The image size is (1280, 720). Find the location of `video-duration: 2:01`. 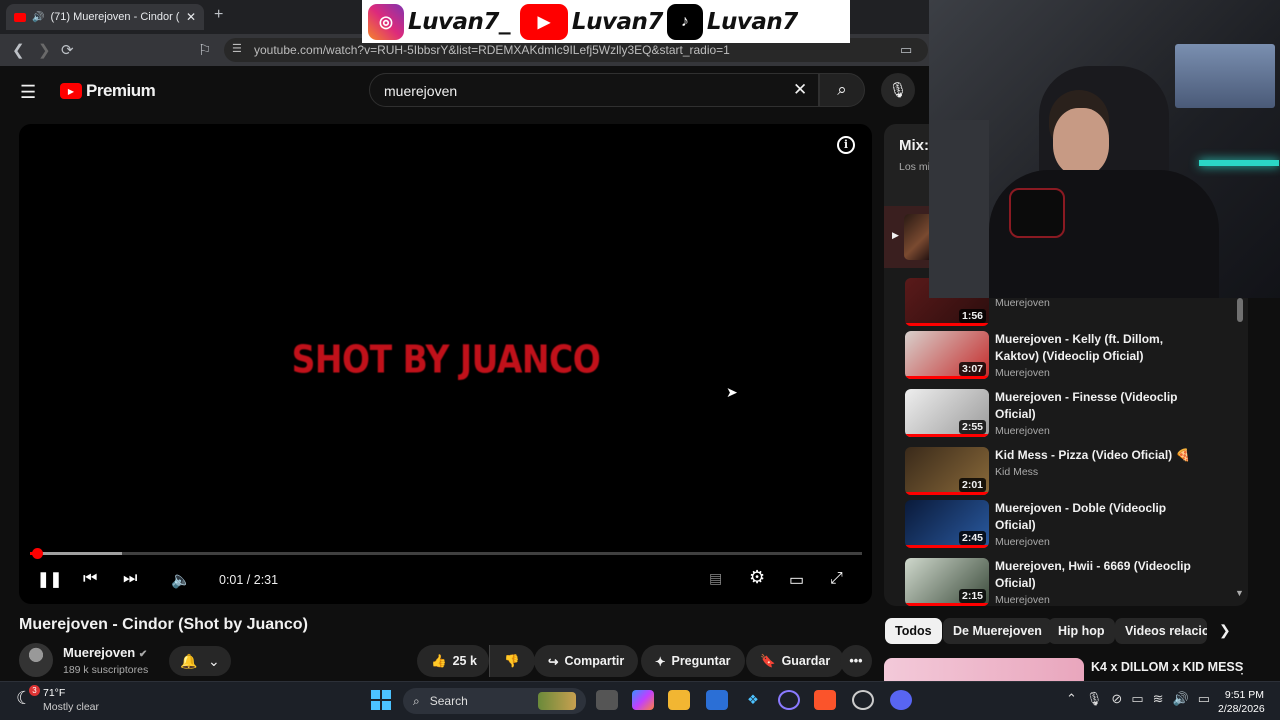

video-duration: 2:01 is located at coordinates (972, 485).